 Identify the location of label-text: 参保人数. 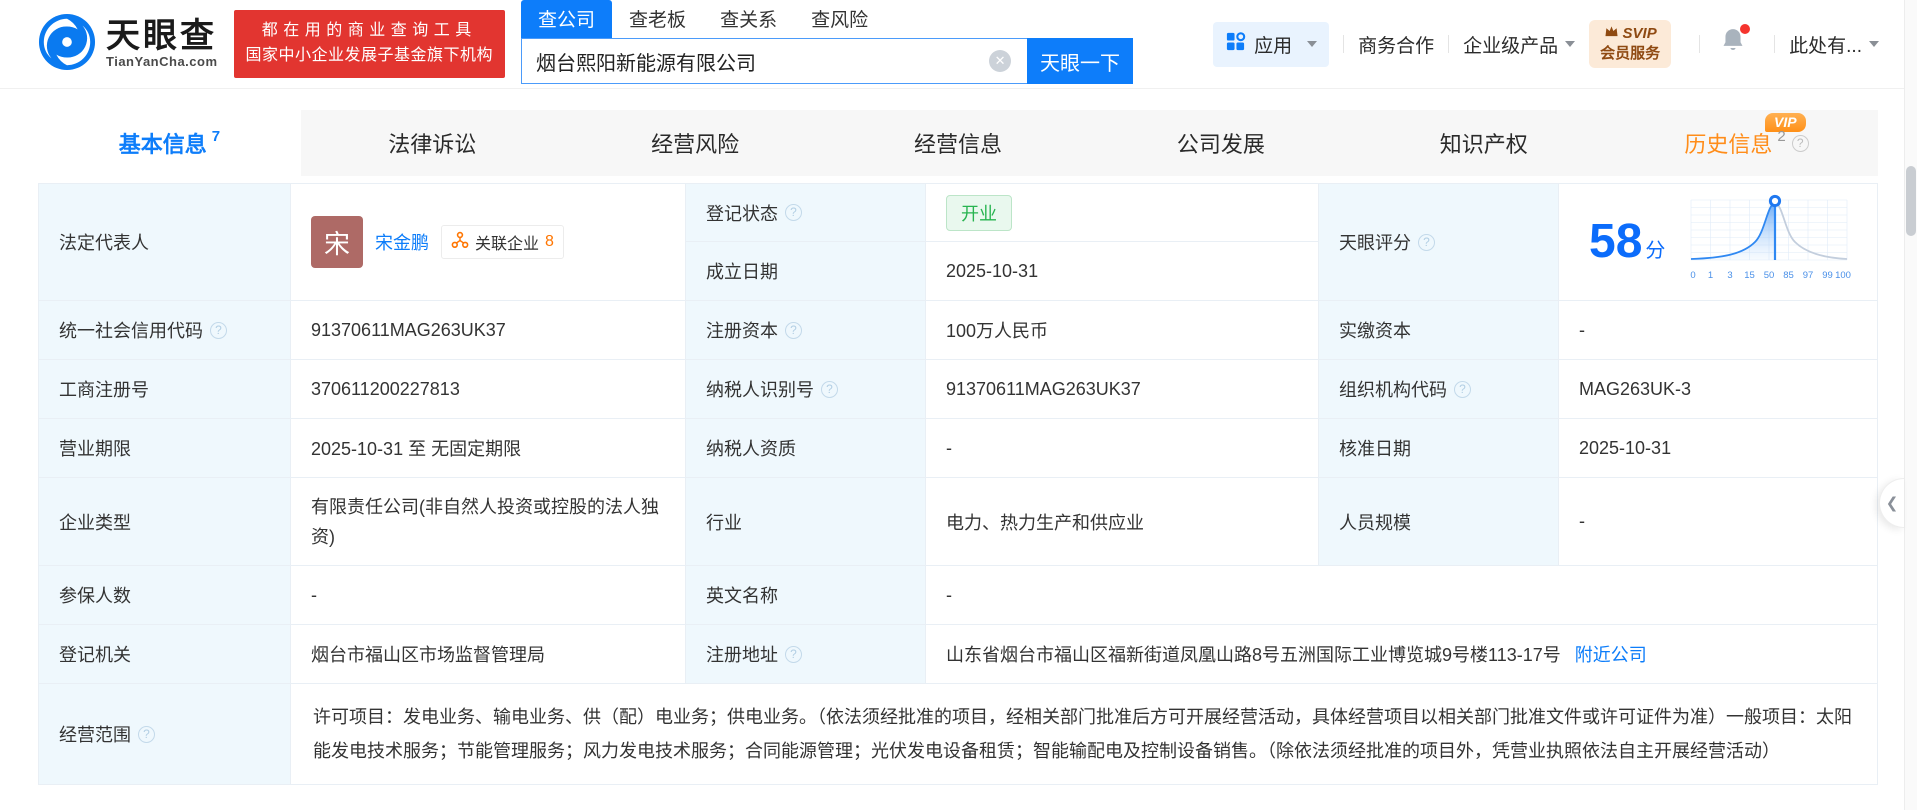
(95, 596).